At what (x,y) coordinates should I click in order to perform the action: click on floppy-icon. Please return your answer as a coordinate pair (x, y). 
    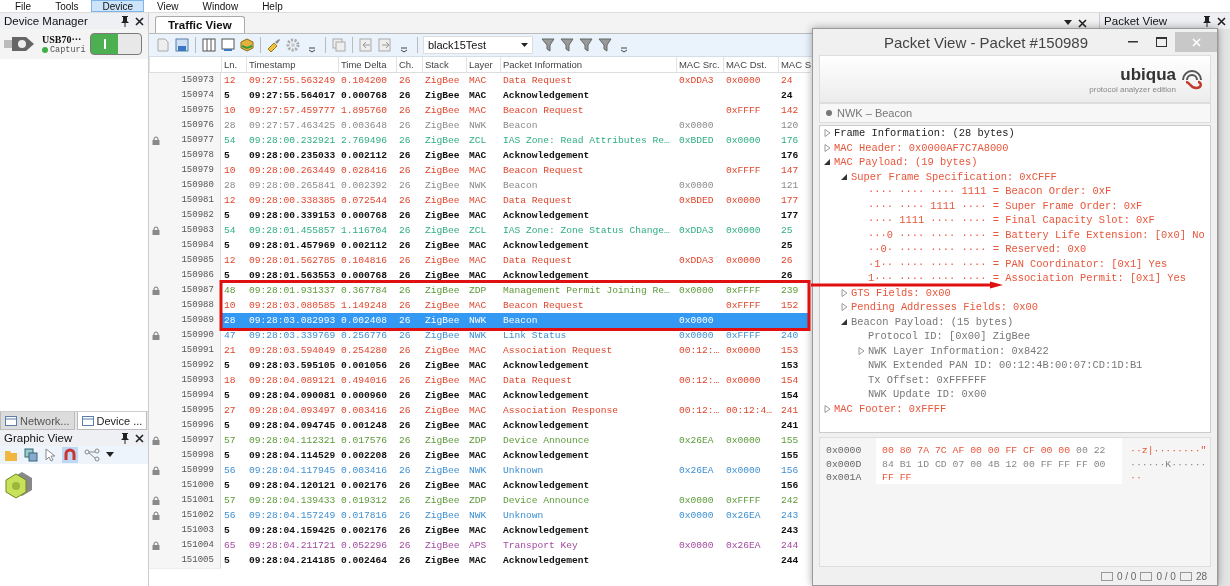
    Looking at the image, I should click on (181, 45).